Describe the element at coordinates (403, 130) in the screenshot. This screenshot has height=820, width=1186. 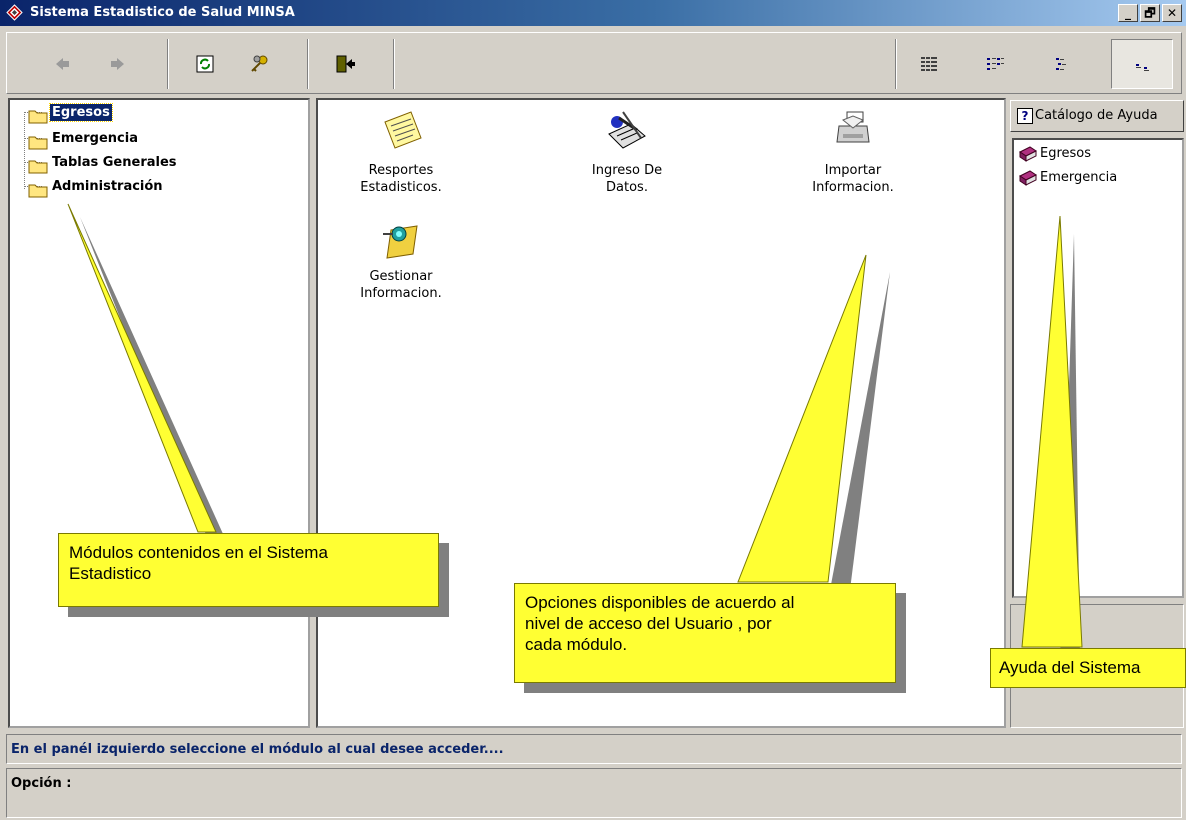
I see `report-note-icon` at that location.